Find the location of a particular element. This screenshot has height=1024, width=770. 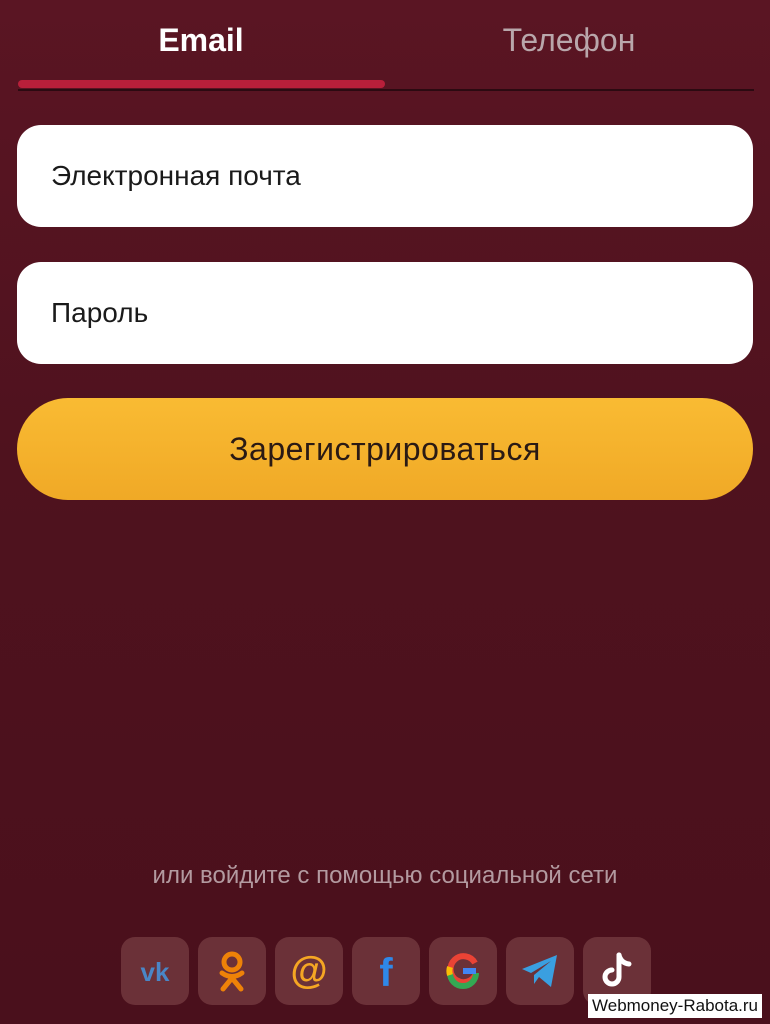

google-icon is located at coordinates (462, 971).